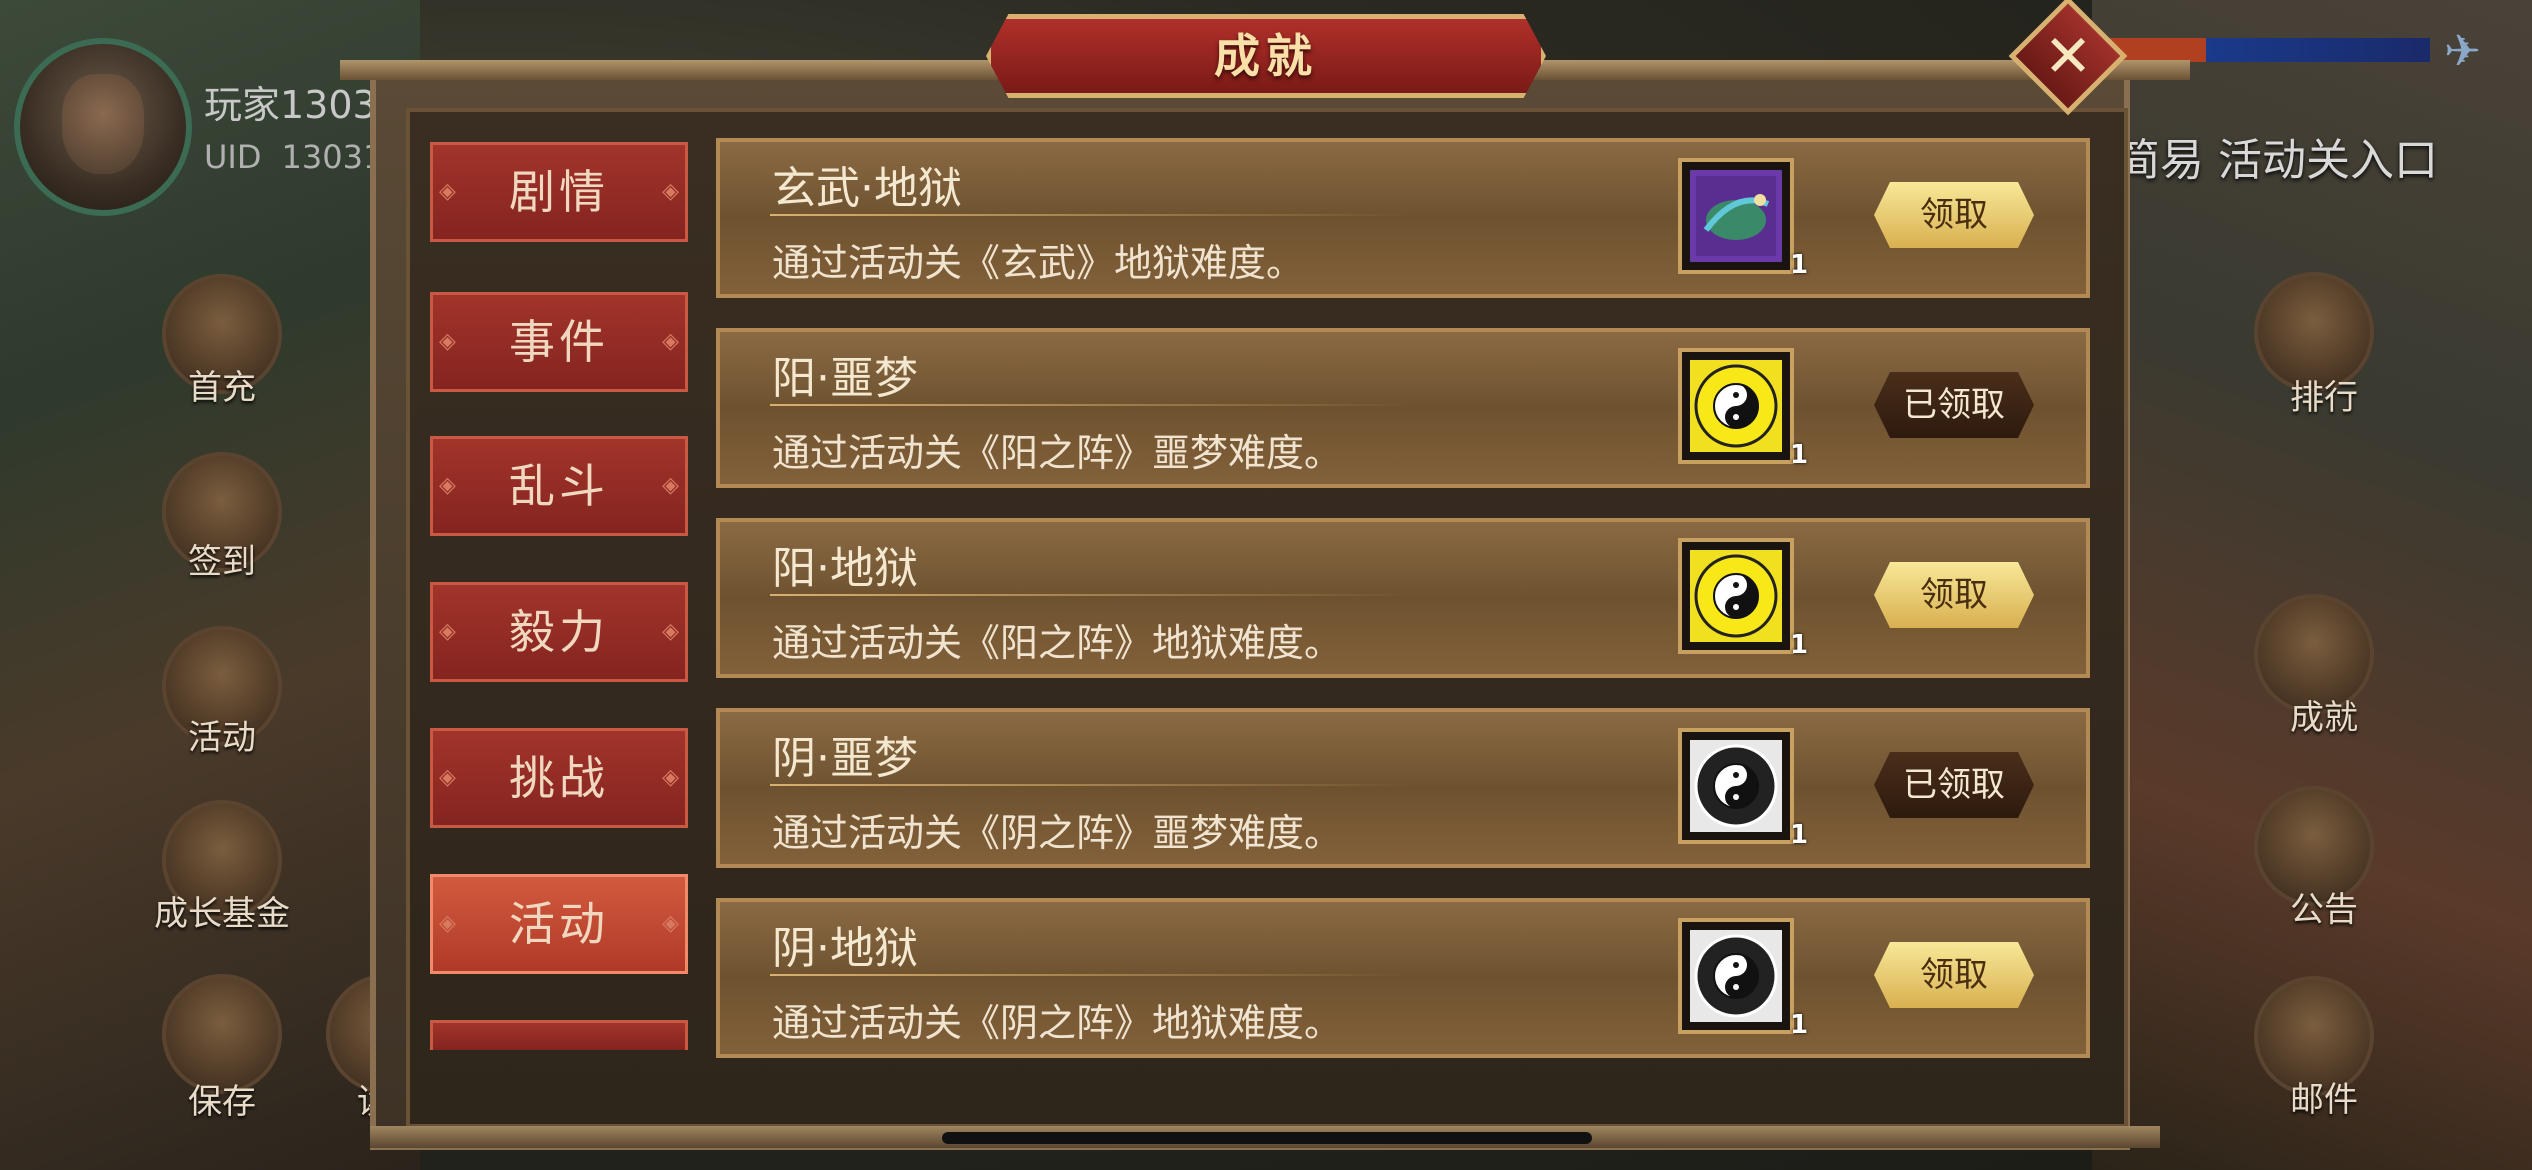 Image resolution: width=2532 pixels, height=1170 pixels. I want to click on tab-label: 乱斗, so click(559, 486).